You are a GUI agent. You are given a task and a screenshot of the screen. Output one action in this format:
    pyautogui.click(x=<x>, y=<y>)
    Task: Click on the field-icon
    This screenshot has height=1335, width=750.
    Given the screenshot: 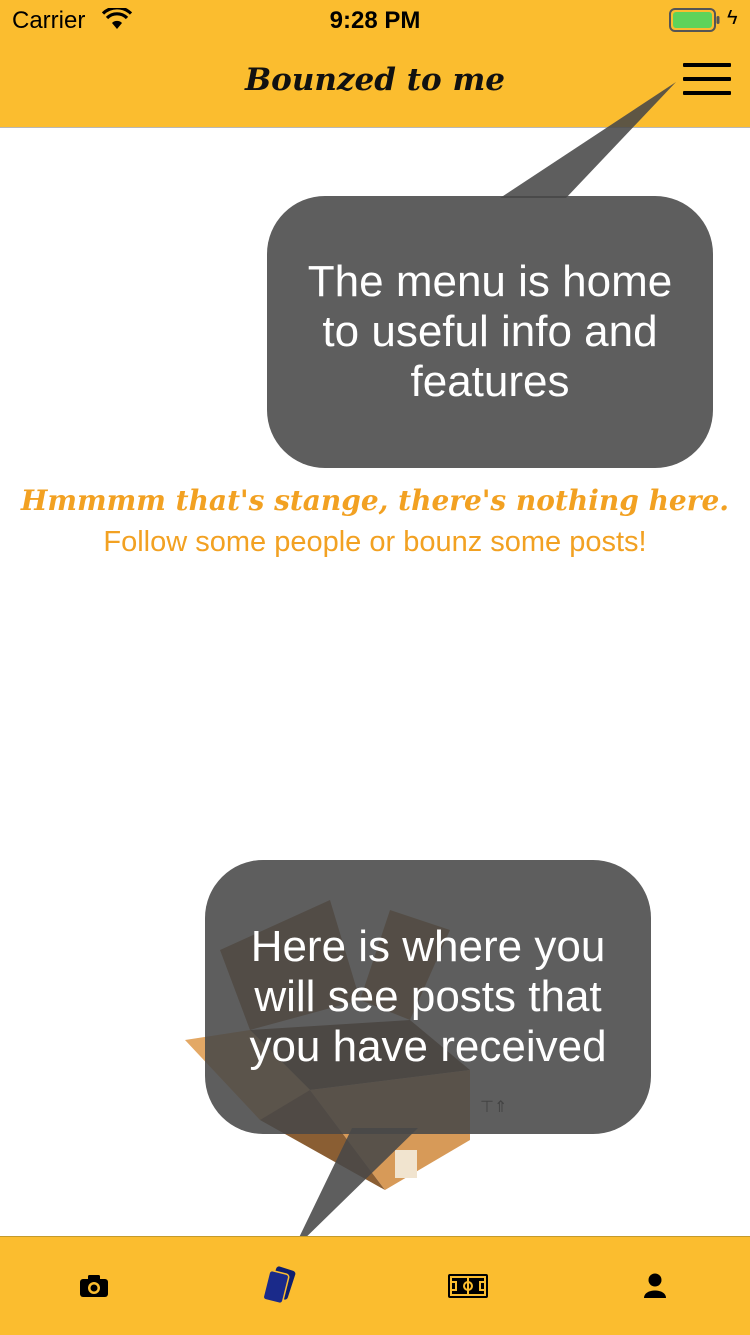 What is the action you would take?
    pyautogui.click(x=467, y=1286)
    